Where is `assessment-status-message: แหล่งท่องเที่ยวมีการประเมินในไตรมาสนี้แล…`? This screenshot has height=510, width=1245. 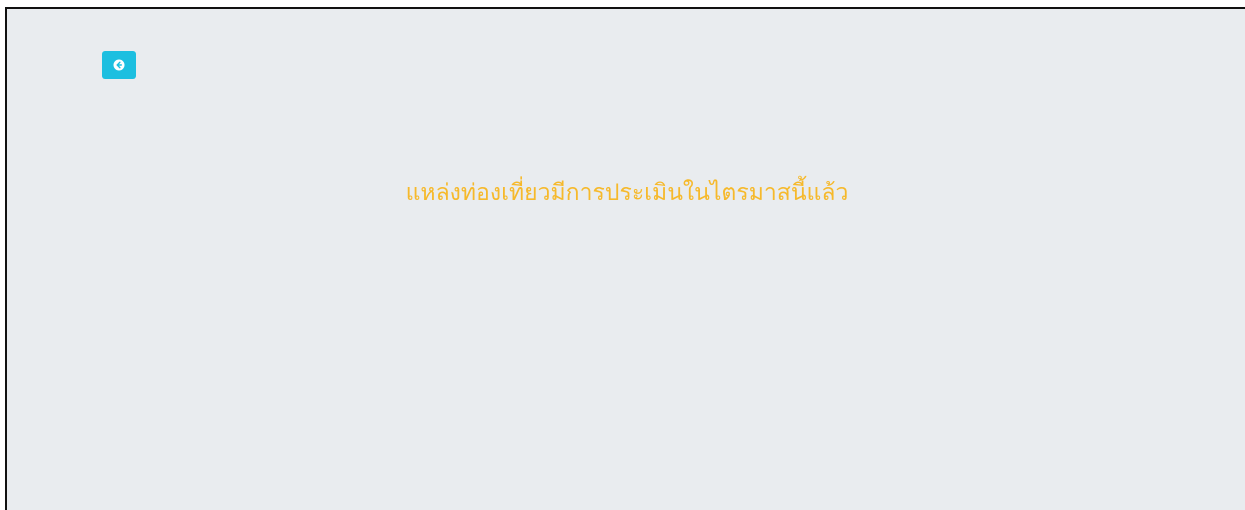
assessment-status-message: แหล่งท่องเที่ยวมีการประเมินในไตรมาสนี้แล… is located at coordinates (627, 193).